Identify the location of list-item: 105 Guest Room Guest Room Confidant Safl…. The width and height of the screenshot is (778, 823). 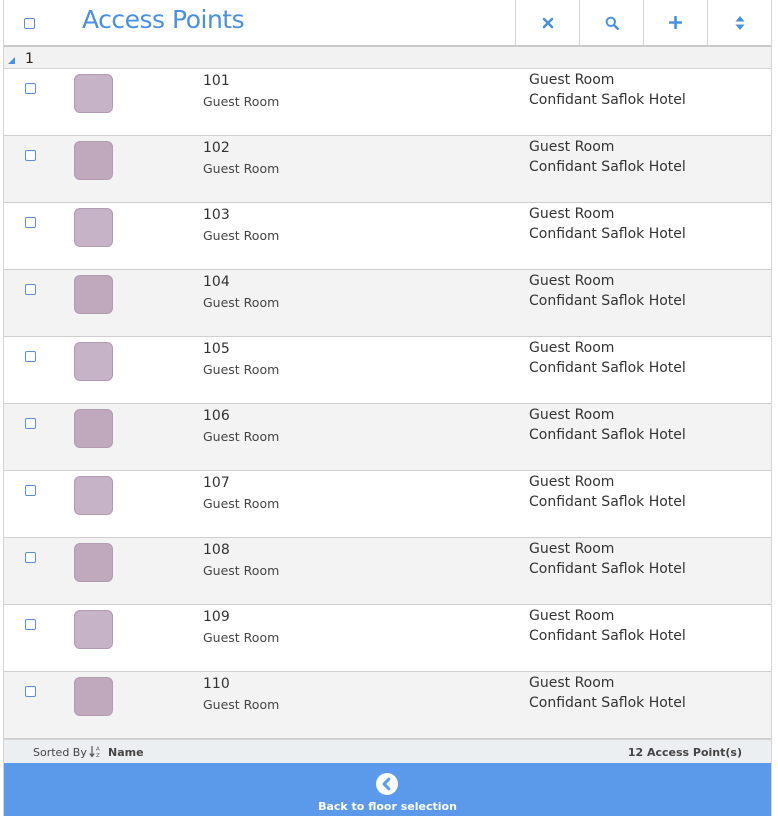
(387, 370).